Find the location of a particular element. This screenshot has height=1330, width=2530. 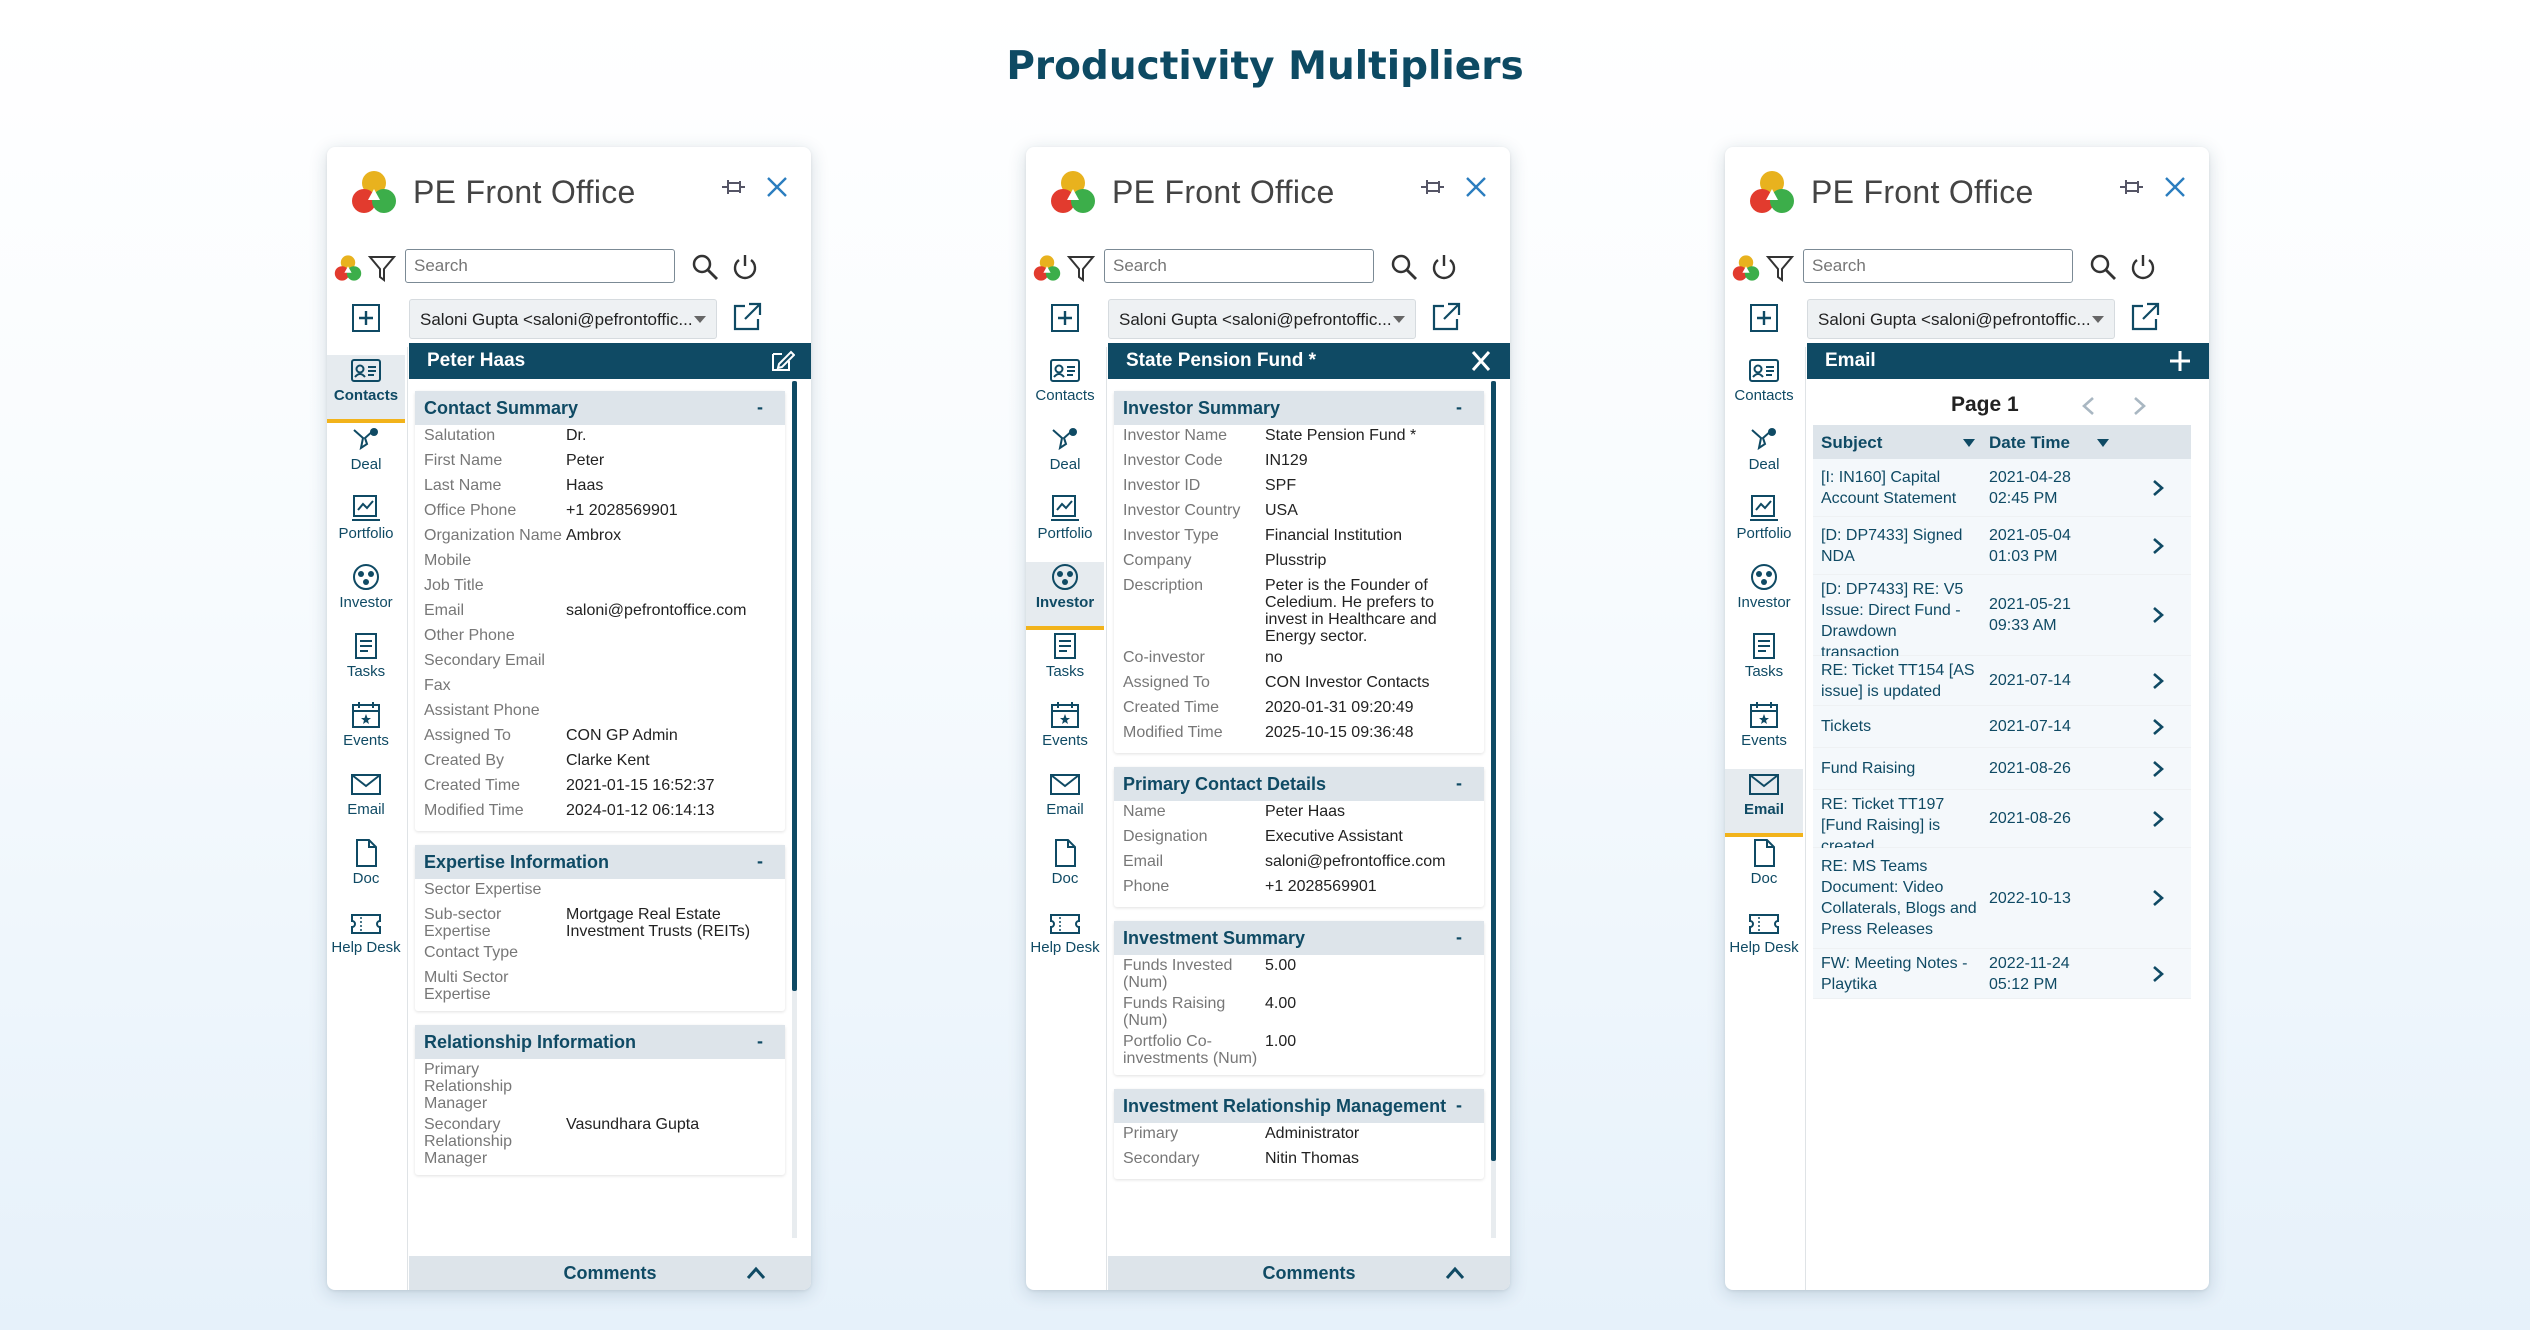

email-subject: [I: IN160] Capital Account Statement is located at coordinates (1900, 488).